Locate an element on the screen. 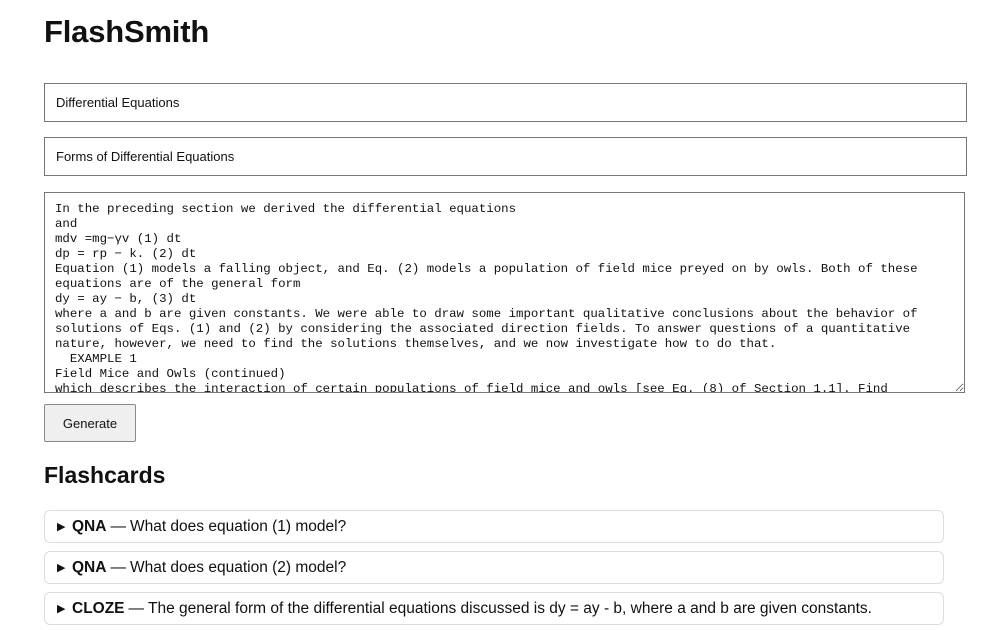 The height and width of the screenshot is (630, 996). section-title-input is located at coordinates (505, 156).